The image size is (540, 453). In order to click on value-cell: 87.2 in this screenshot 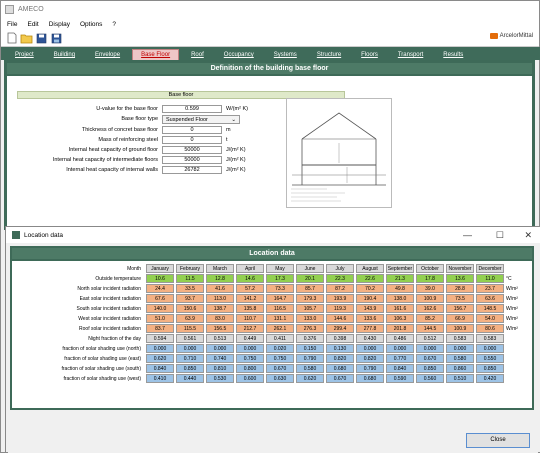, I will do `click(340, 288)`.